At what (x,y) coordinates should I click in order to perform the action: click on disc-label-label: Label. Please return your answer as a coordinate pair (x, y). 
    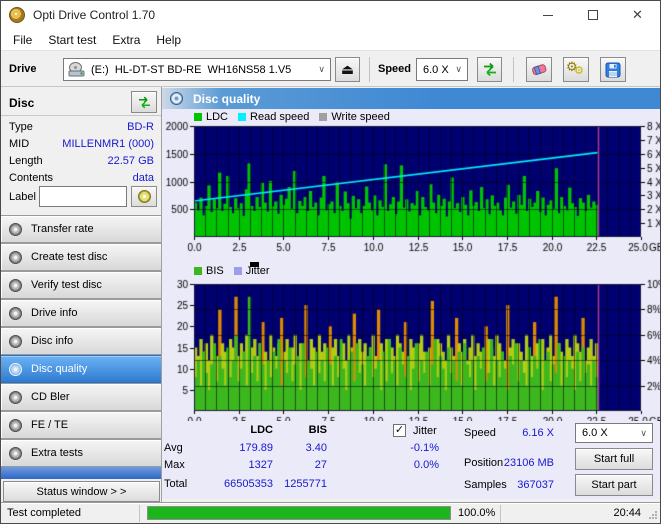
    Looking at the image, I should click on (22, 197).